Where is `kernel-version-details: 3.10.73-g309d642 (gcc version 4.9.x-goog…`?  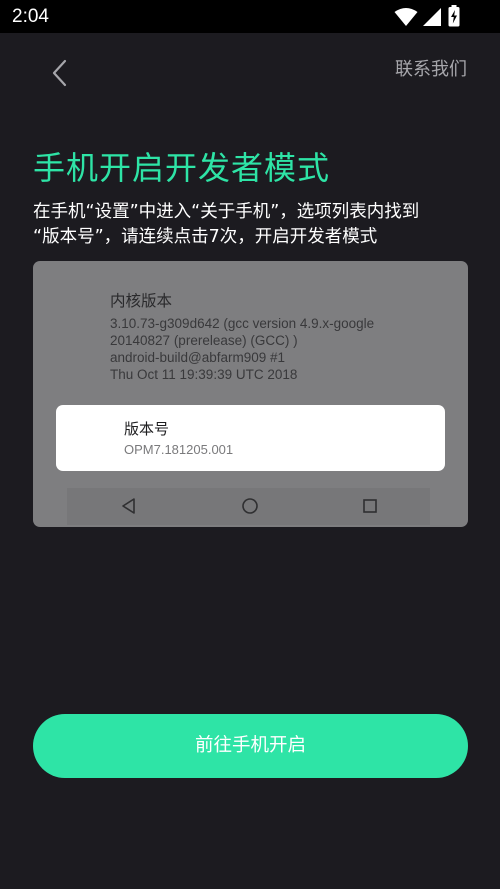
kernel-version-details: 3.10.73-g309d642 (gcc version 4.9.x-goog… is located at coordinates (242, 349).